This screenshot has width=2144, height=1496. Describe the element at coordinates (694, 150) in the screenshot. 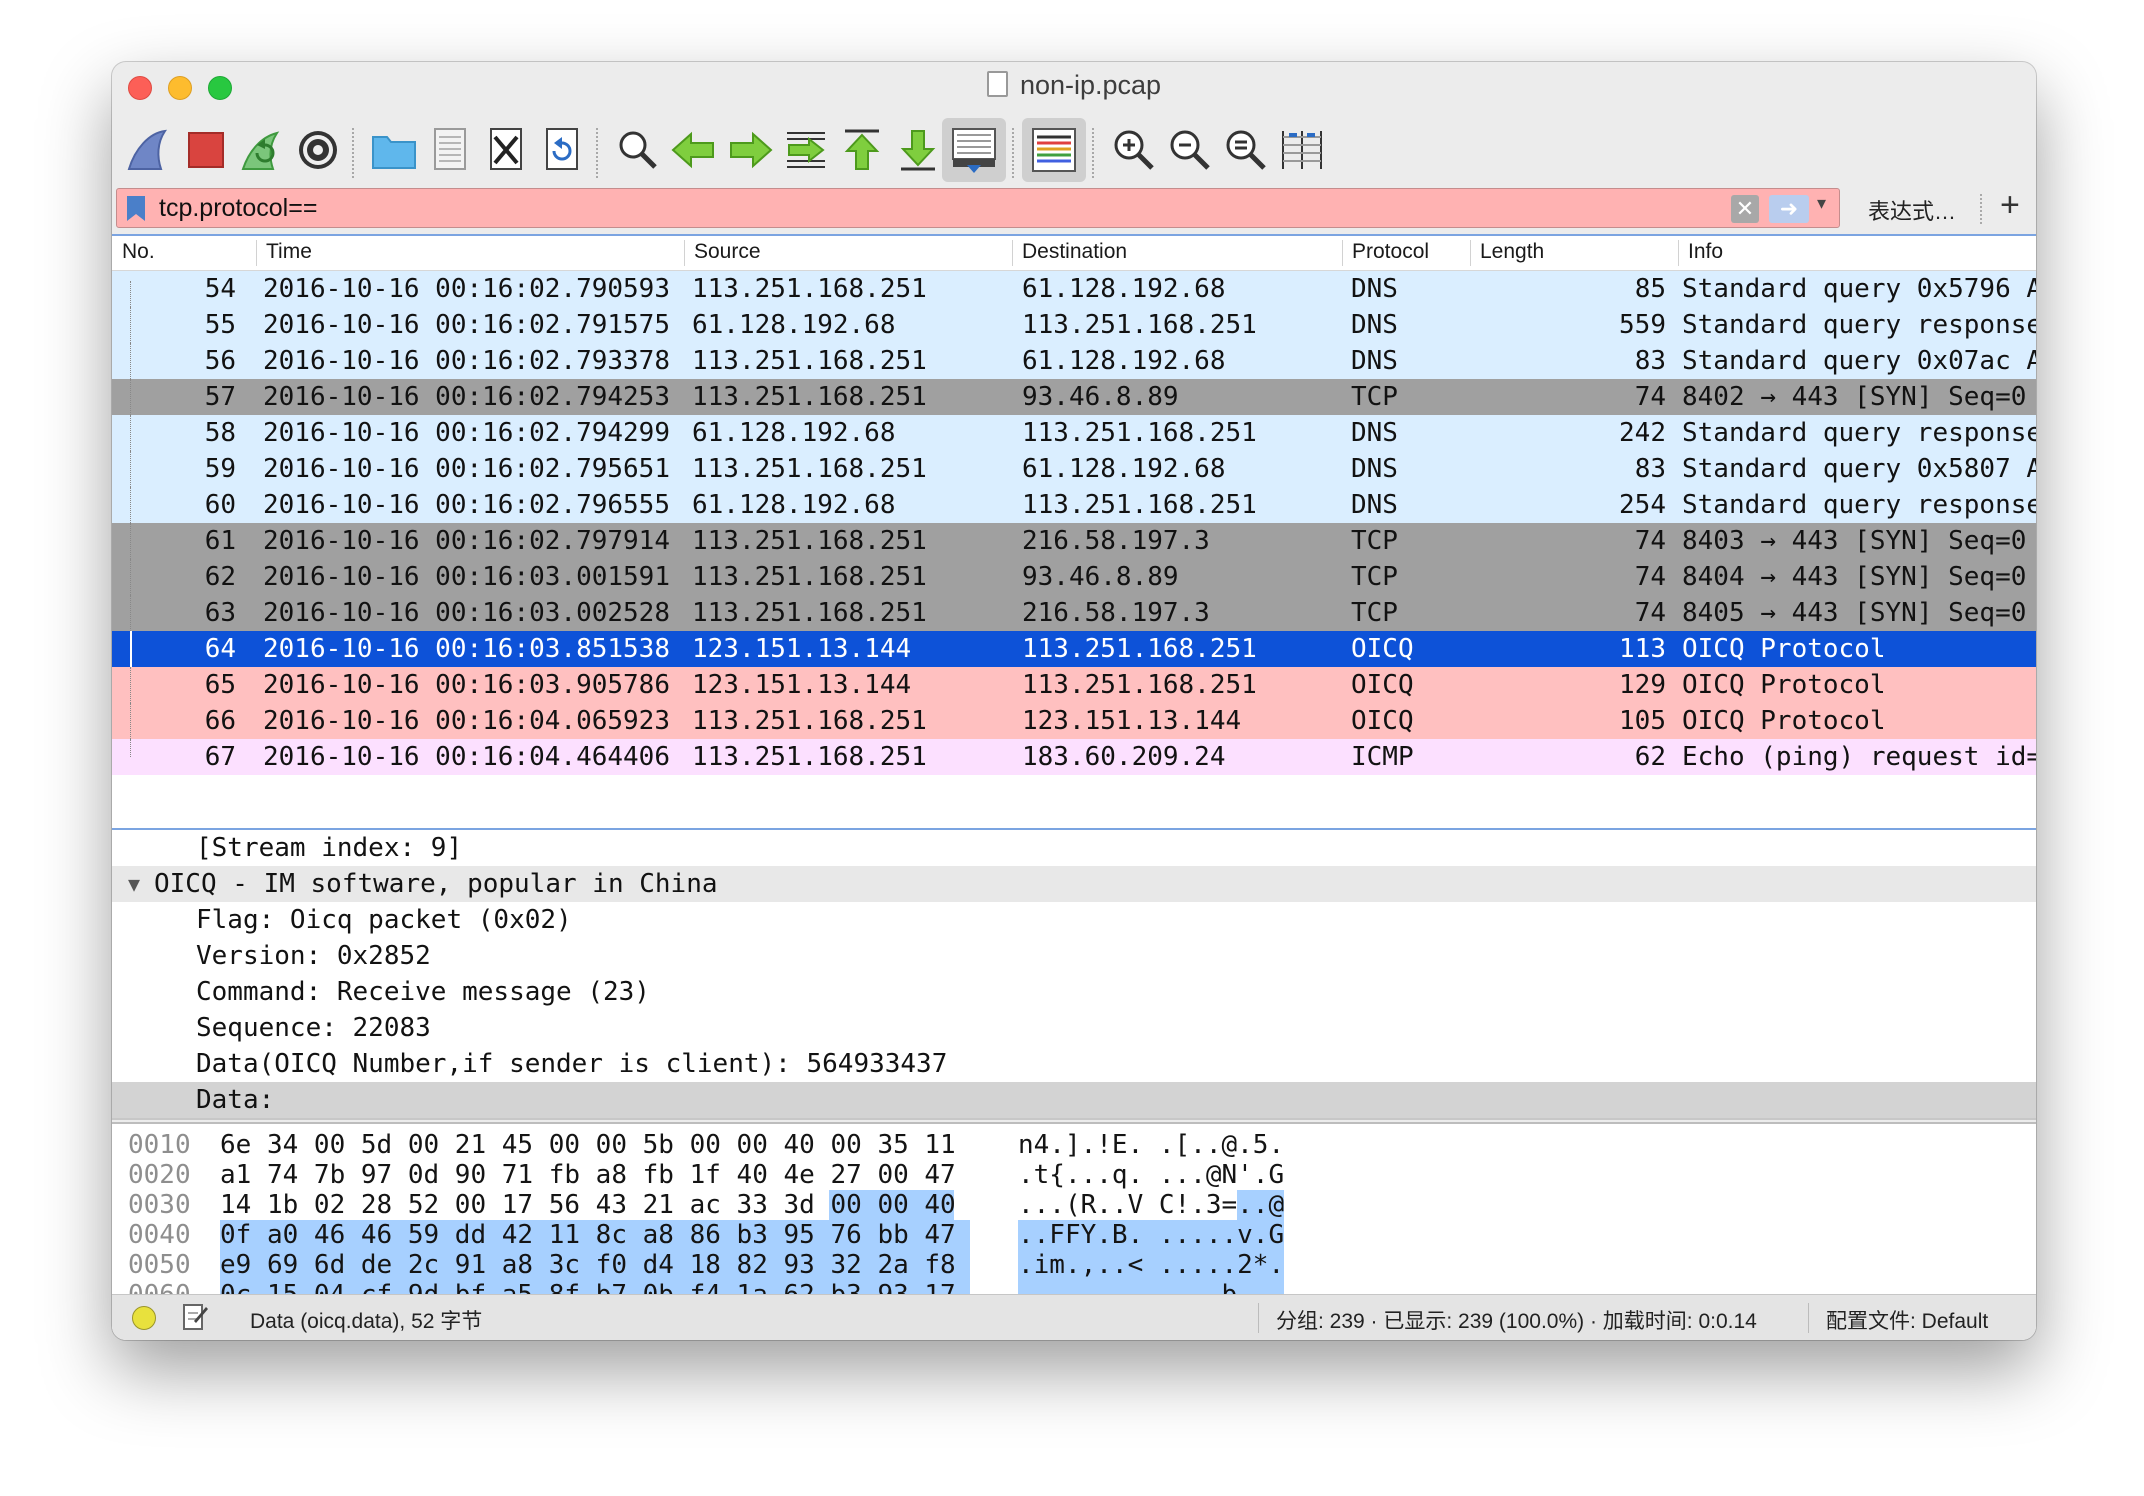

I see `go-back-button` at that location.